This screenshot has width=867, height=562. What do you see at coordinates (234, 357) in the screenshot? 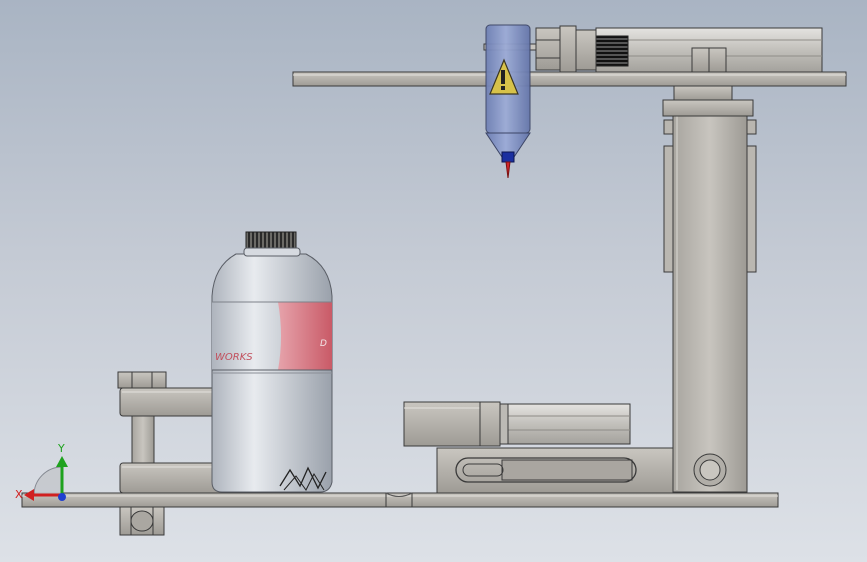
I see `bottle-label-text: WORKS` at bounding box center [234, 357].